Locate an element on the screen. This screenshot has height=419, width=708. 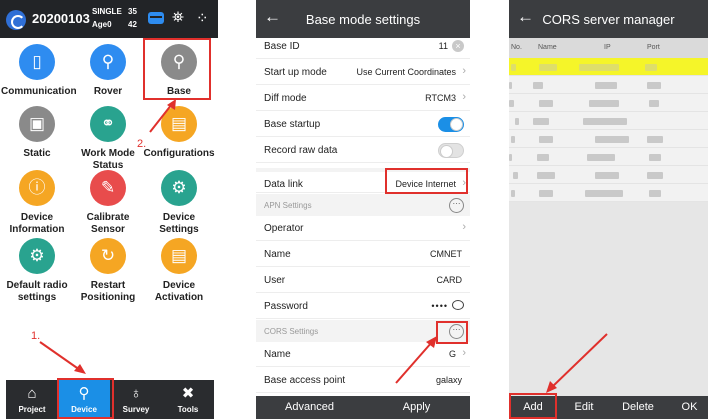
tab-project: ⌂ Project is located at coordinates (32, 399).